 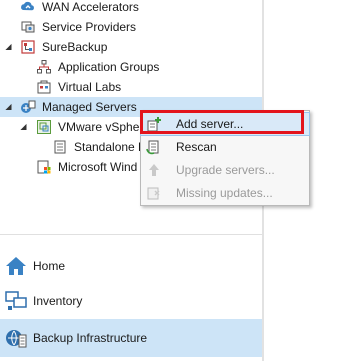 I want to click on tree-item-label: Standalone H, so click(x=110, y=147).